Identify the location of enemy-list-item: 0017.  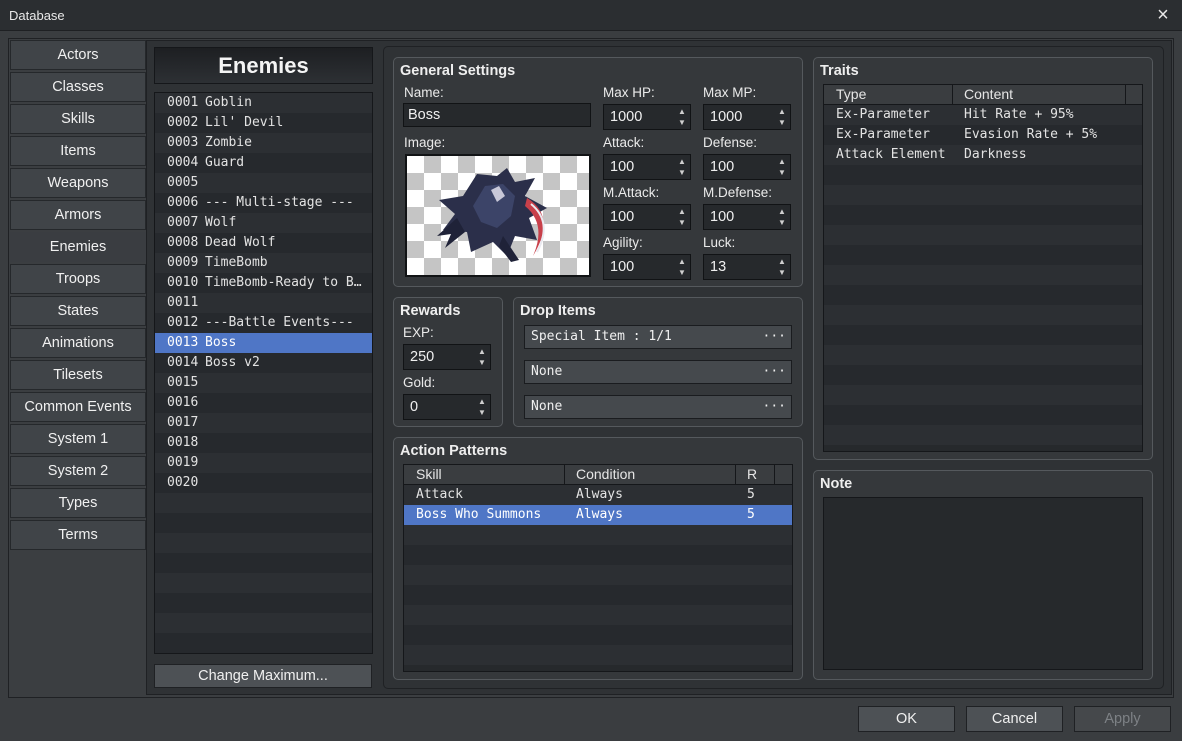
(263, 423).